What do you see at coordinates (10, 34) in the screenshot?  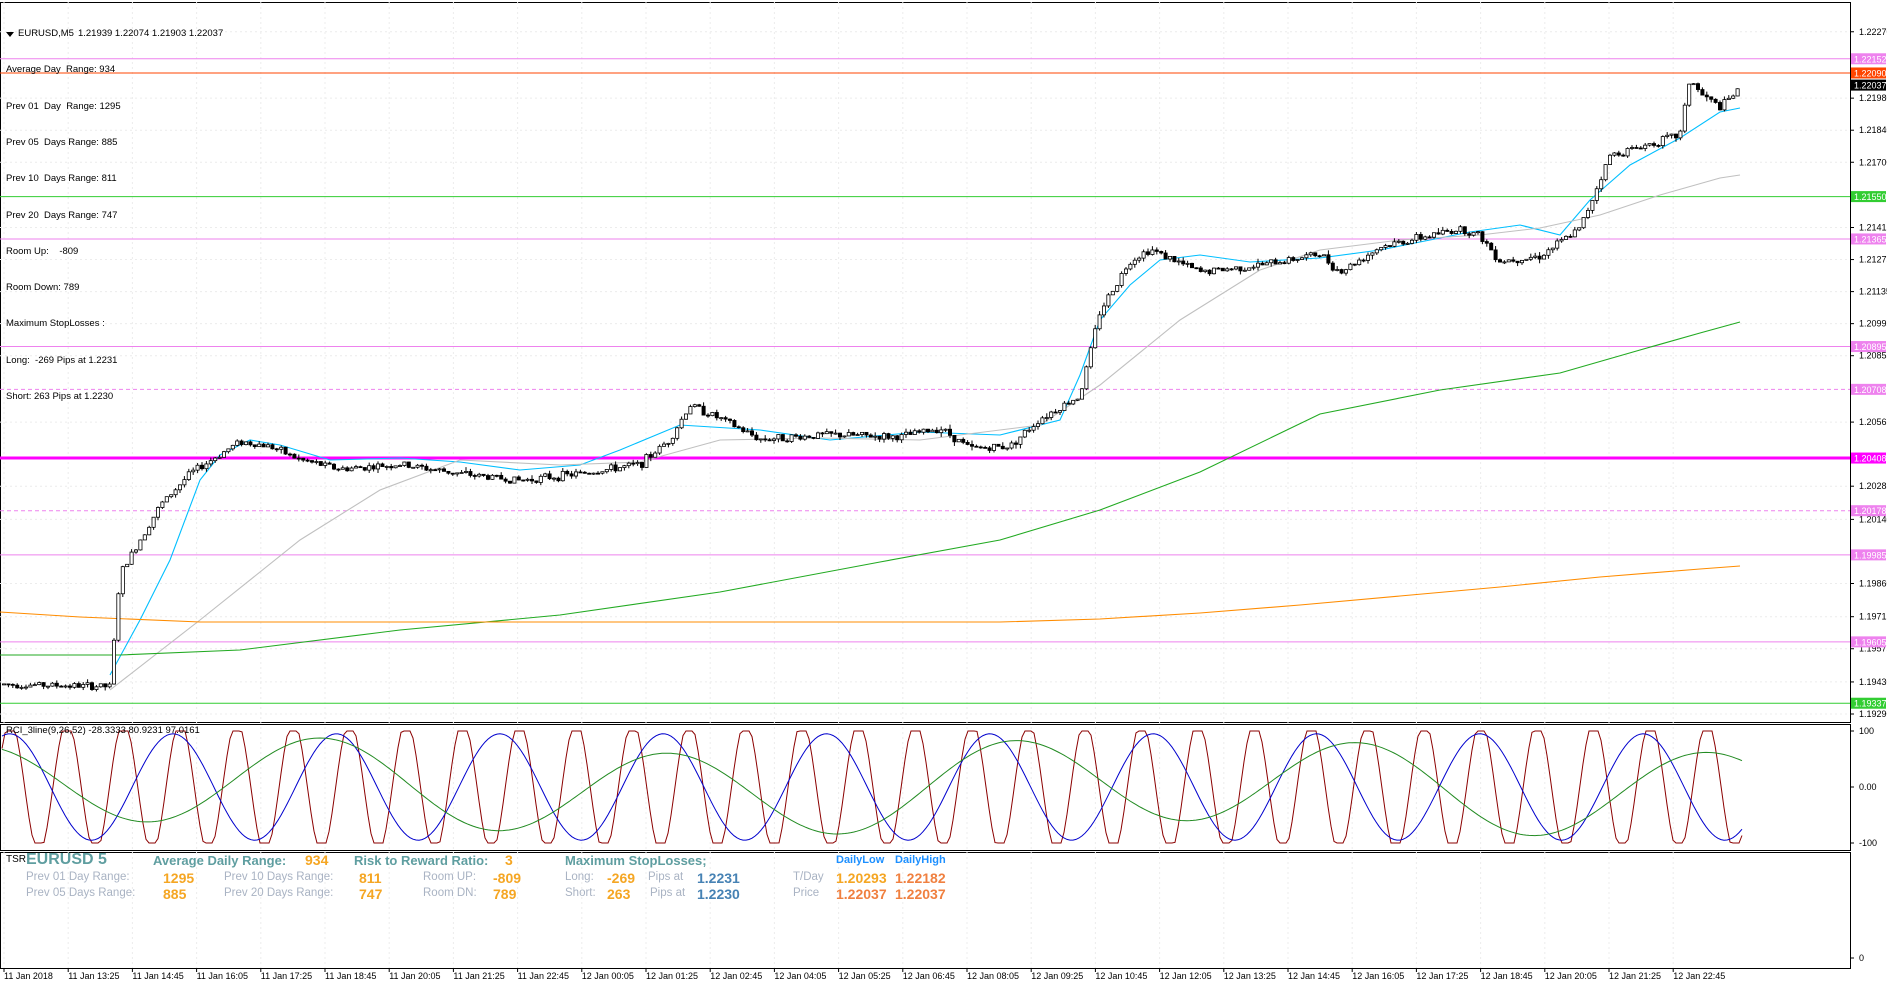 I see `collapse-triangle-icon` at bounding box center [10, 34].